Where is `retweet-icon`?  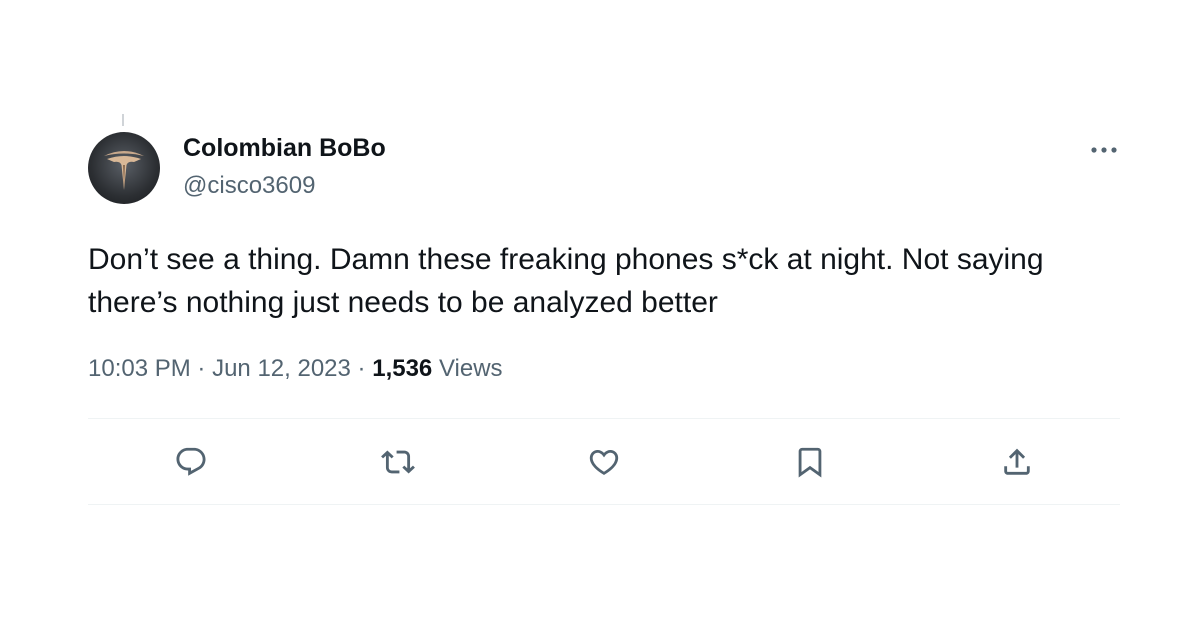
retweet-icon is located at coordinates (398, 462).